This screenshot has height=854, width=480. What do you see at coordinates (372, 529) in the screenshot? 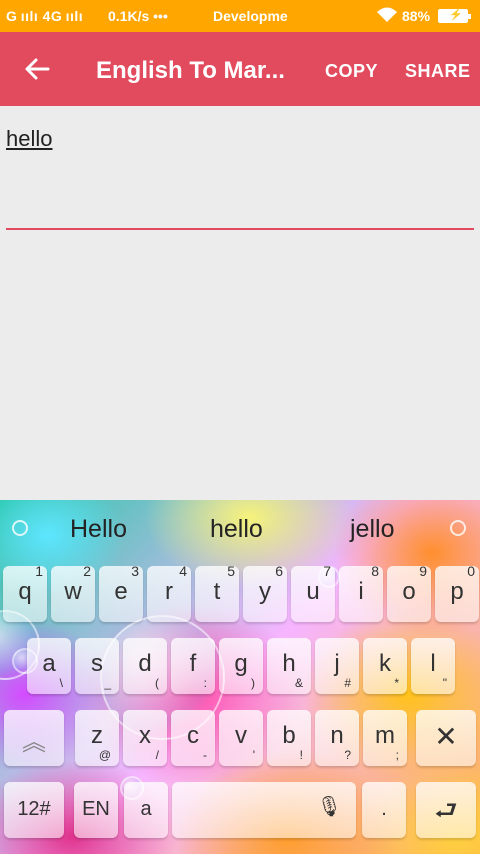
I see `suggestion-3: jello` at bounding box center [372, 529].